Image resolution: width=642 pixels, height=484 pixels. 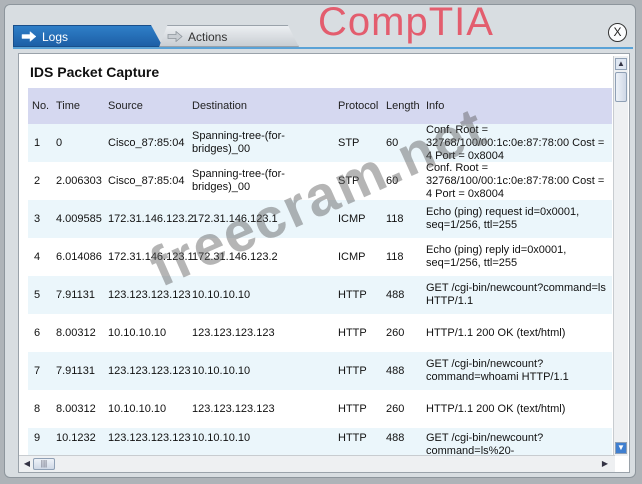 I want to click on cell-time: 6.014086, so click(x=79, y=256).